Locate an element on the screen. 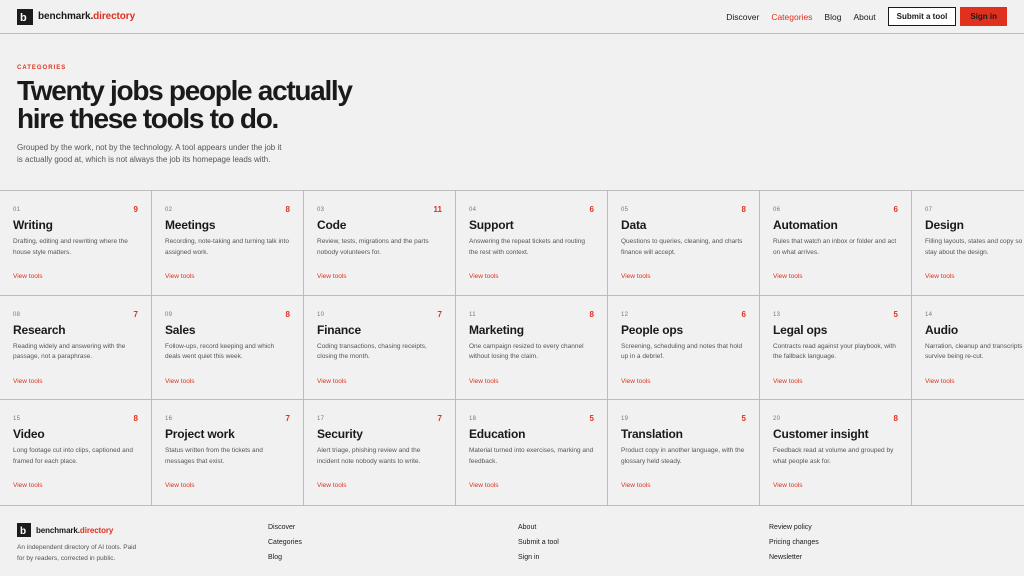 The height and width of the screenshot is (576, 1024). footer-col-1: Discover Categories Blog is located at coordinates (285, 546).